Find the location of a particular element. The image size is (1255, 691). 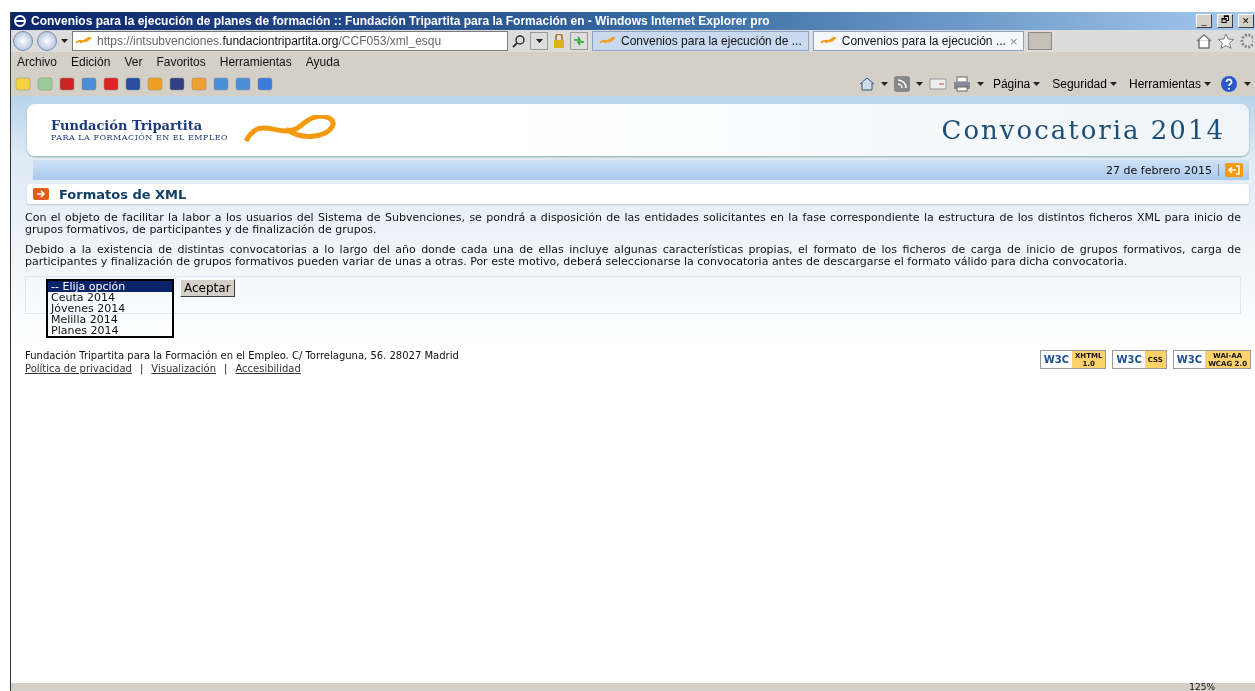

menu-item: Ayuda is located at coordinates (322, 62).